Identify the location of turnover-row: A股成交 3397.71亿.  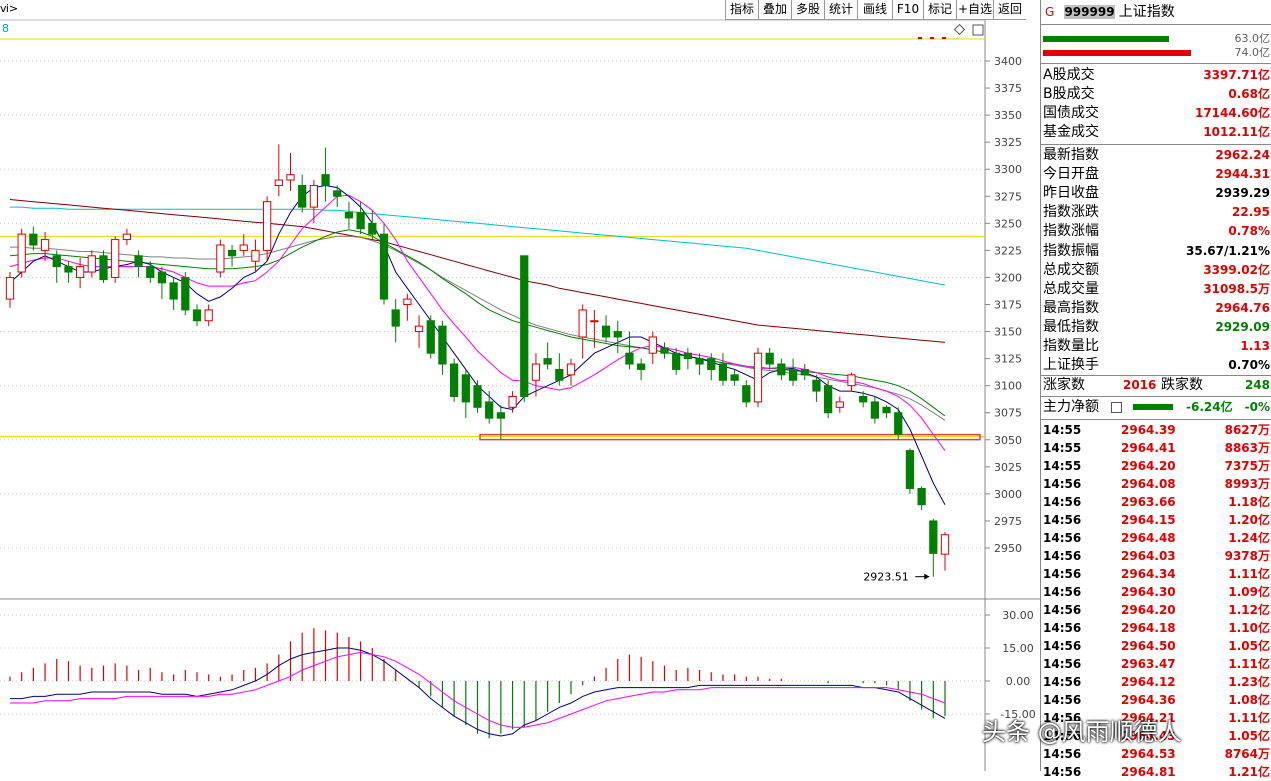
(1156, 75).